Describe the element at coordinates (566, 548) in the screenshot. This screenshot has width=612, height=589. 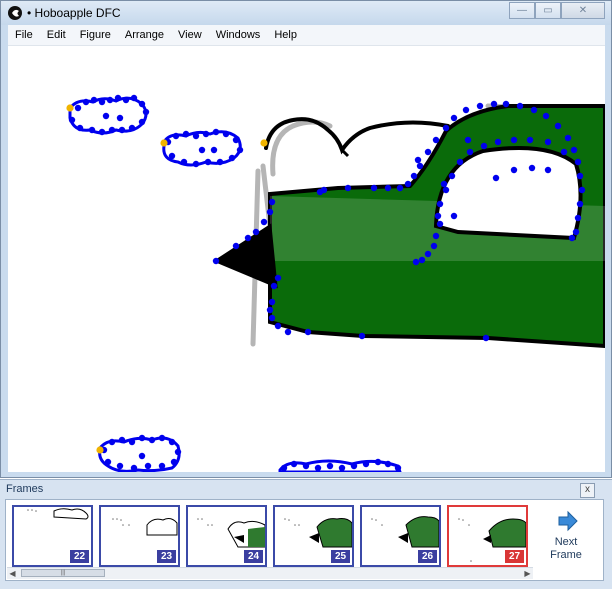
I see `next-frame-label: Next Frame` at that location.